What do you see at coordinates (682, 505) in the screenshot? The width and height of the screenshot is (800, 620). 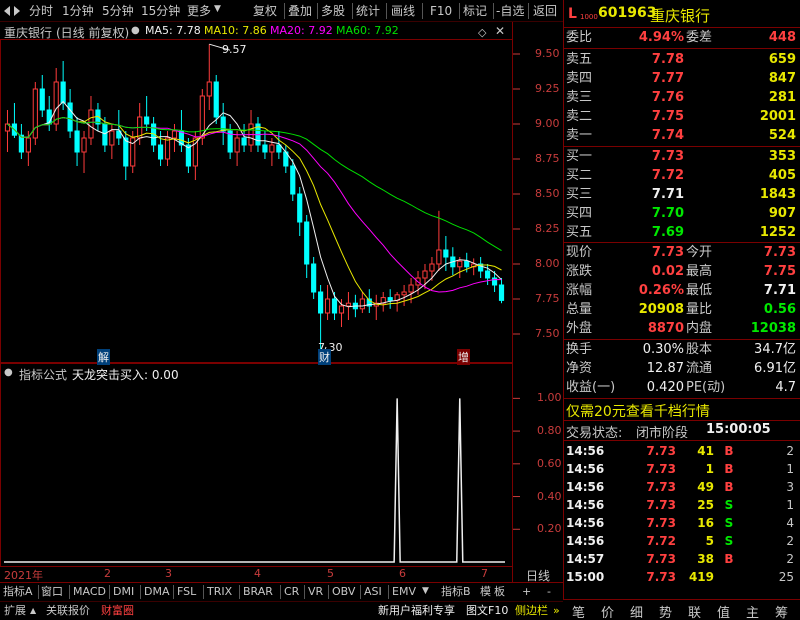 I see `tick-row: 14:56 7.73 25 S 1` at bounding box center [682, 505].